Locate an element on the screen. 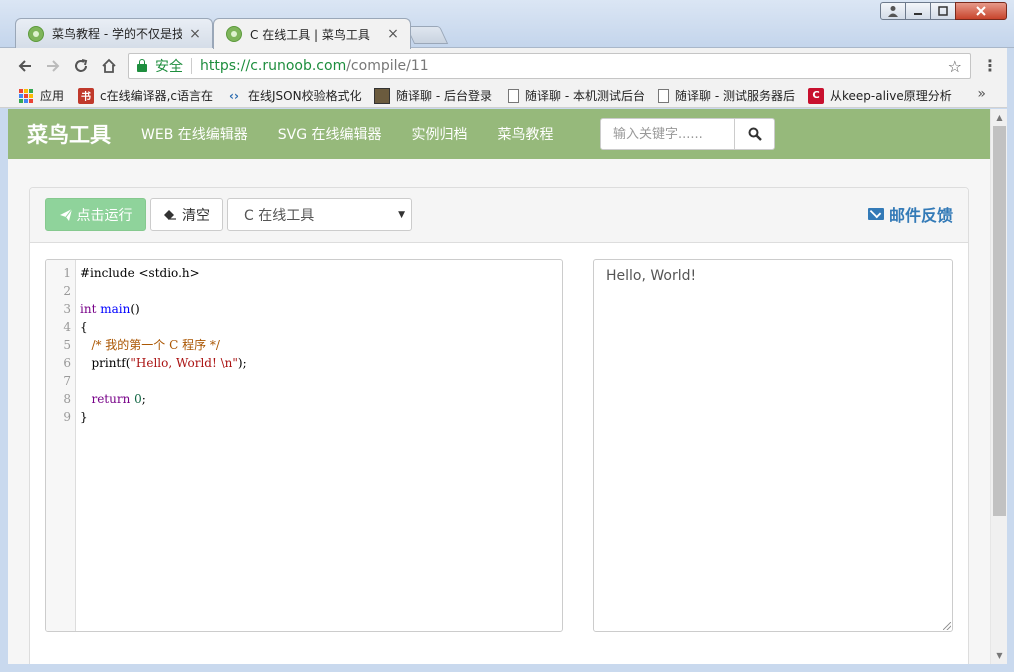 This screenshot has height=672, width=1014. book-icon: 书 is located at coordinates (86, 95).